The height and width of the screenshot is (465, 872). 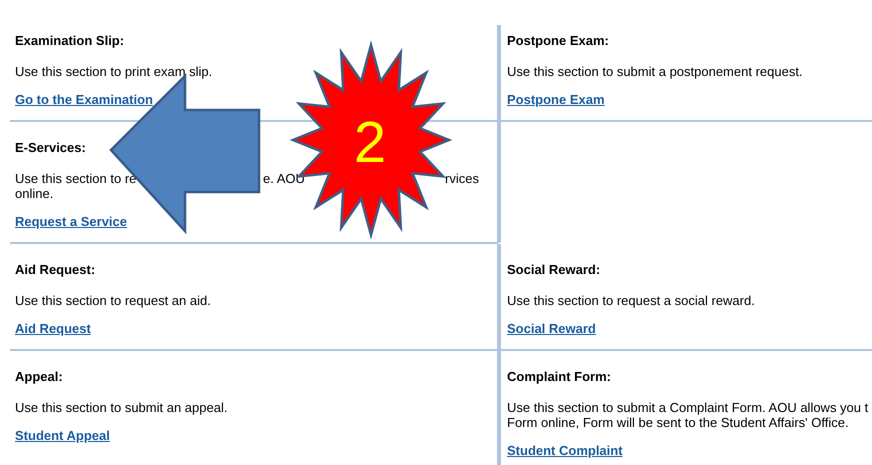 I want to click on section-link: Student Appeal, so click(x=62, y=435).